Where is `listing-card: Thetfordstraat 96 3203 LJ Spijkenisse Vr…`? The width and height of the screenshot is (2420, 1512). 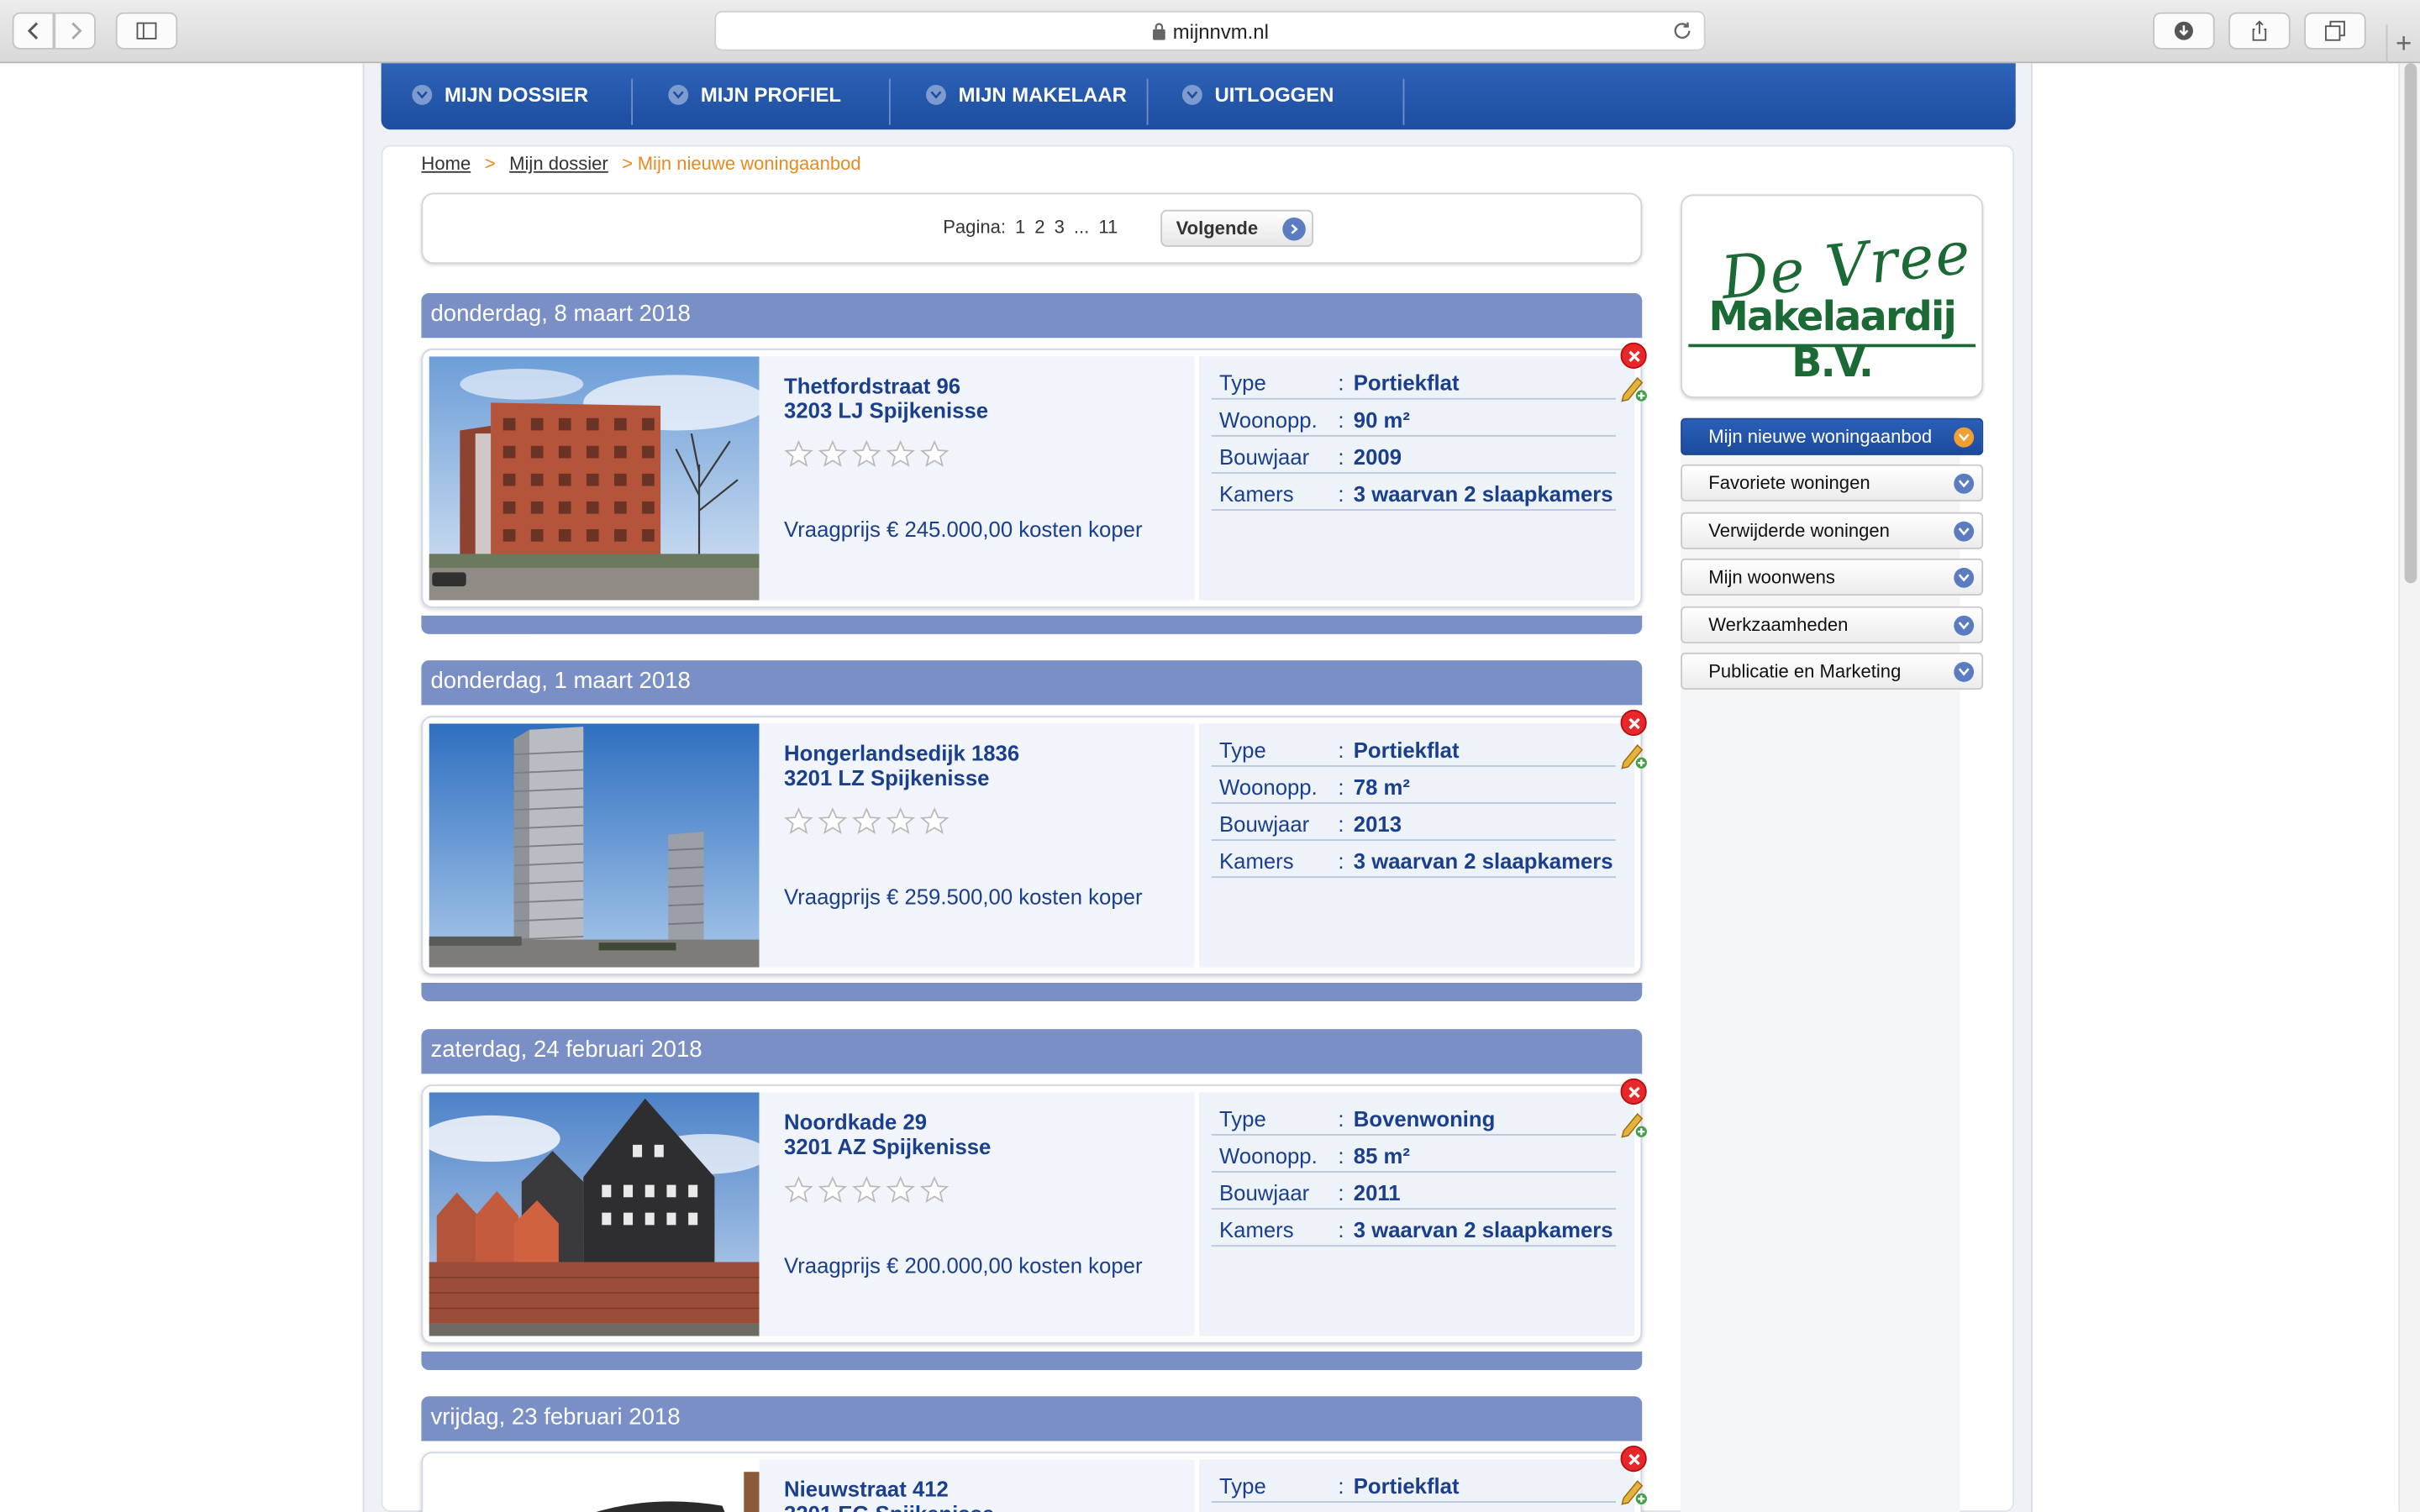
listing-card: Thetfordstraat 96 3203 LJ Spijkenisse Vr… is located at coordinates (1032, 478).